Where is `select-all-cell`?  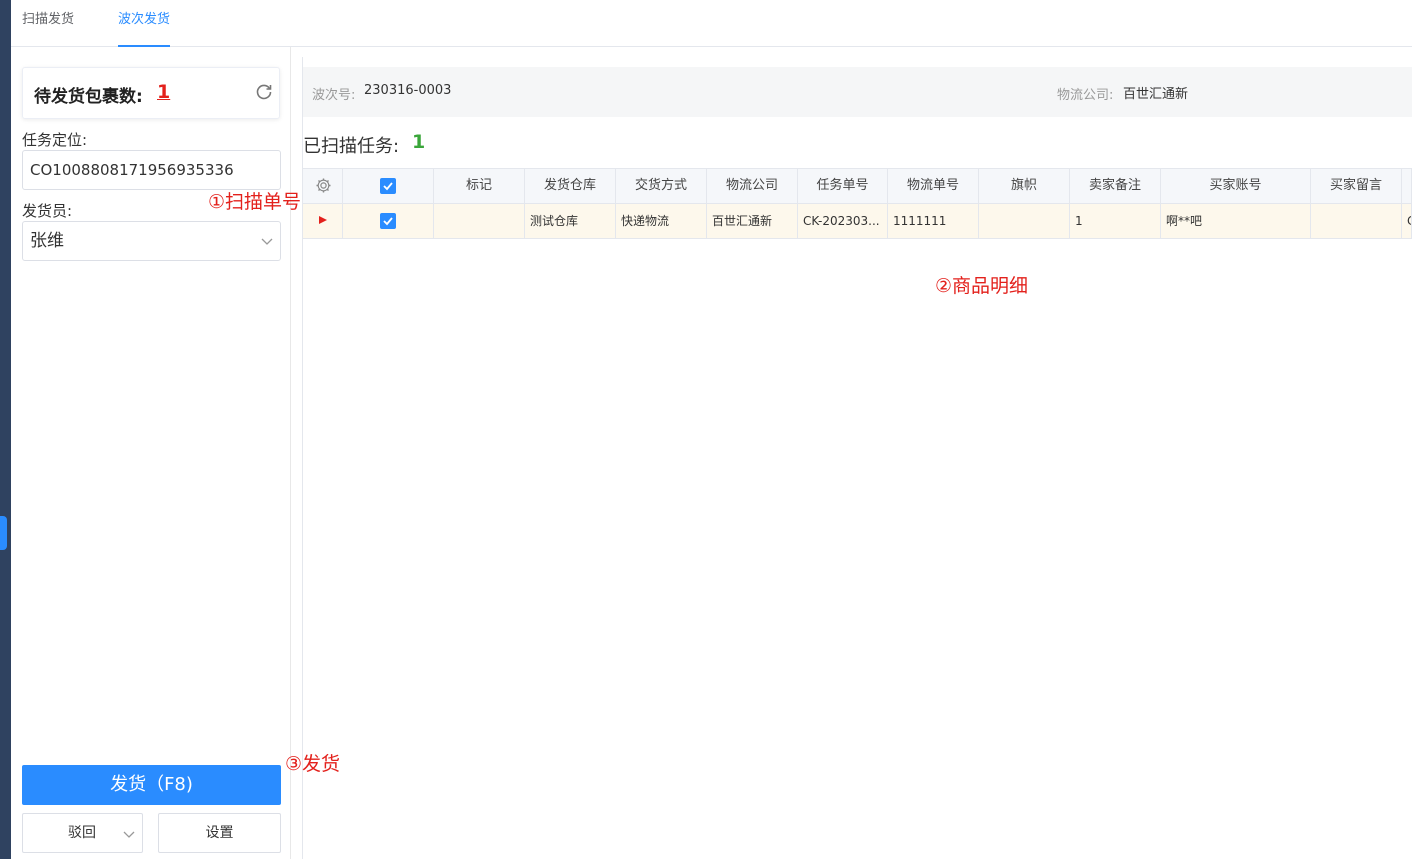
select-all-cell is located at coordinates (388, 186).